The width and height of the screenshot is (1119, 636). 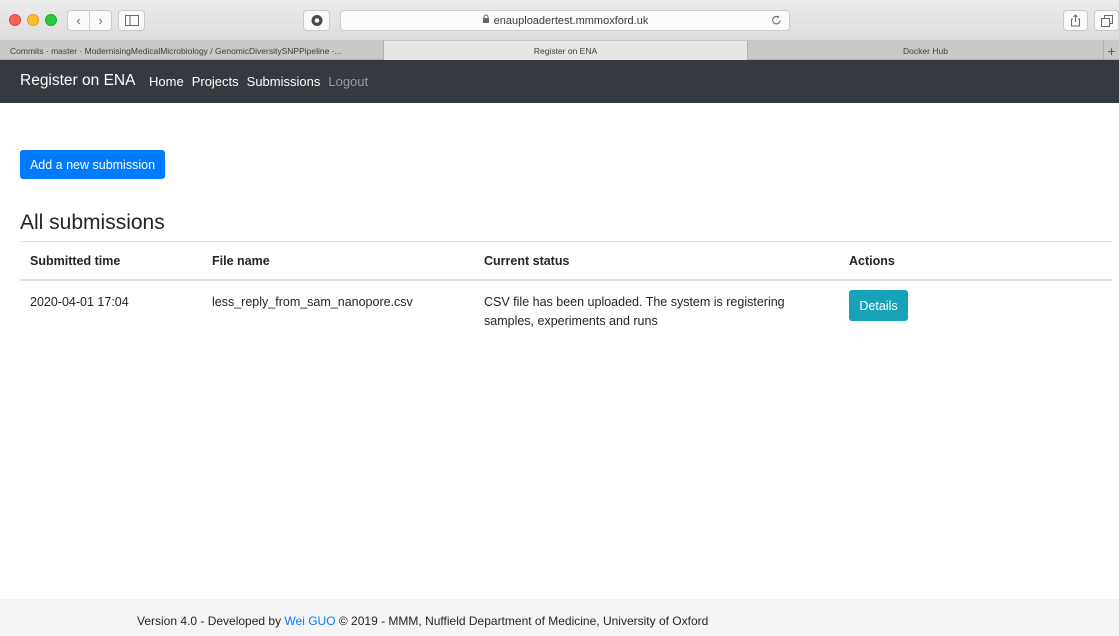 What do you see at coordinates (77, 81) in the screenshot?
I see `brand-link: Register on ENA` at bounding box center [77, 81].